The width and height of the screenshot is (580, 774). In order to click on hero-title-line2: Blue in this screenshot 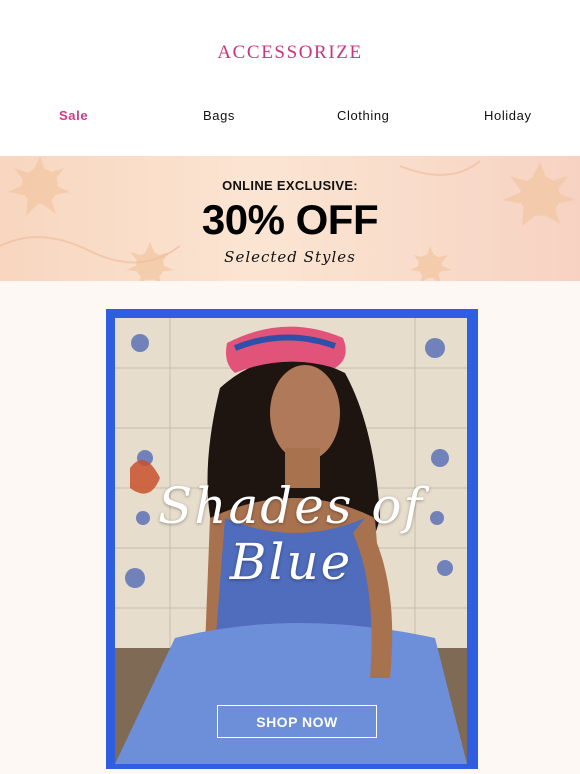, I will do `click(291, 562)`.